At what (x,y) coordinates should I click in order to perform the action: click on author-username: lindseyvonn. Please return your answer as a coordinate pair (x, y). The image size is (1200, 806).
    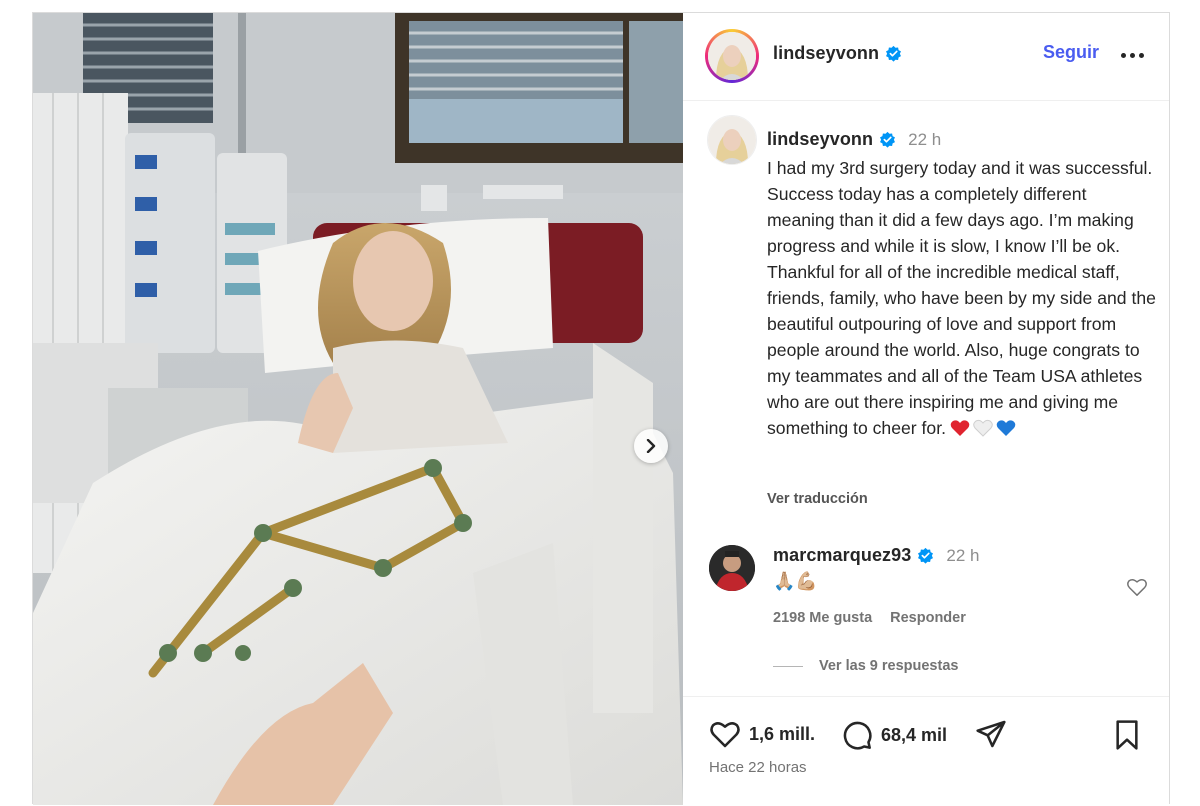
    Looking at the image, I should click on (826, 53).